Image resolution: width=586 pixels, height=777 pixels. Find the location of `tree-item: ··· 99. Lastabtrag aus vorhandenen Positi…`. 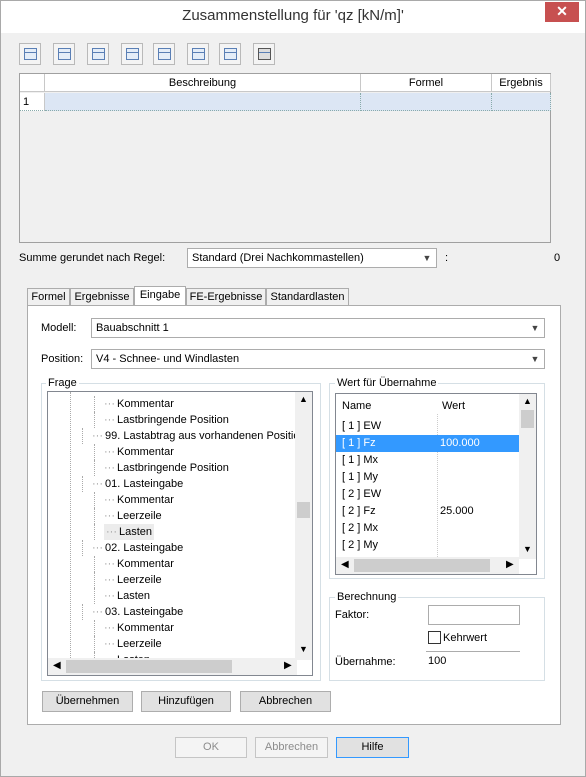

tree-item: ··· 99. Lastabtrag aus vorhandenen Positi… is located at coordinates (202, 436).